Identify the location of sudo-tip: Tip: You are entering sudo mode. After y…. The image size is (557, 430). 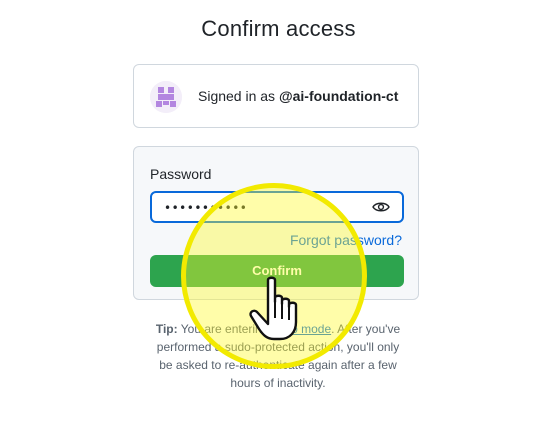
(278, 356).